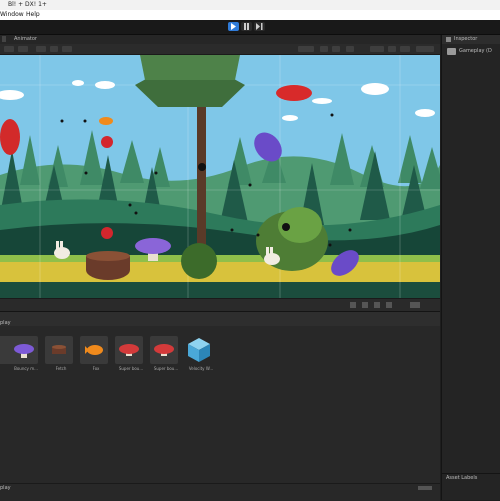  What do you see at coordinates (425, 488) in the screenshot?
I see `zoom-slider` at bounding box center [425, 488].